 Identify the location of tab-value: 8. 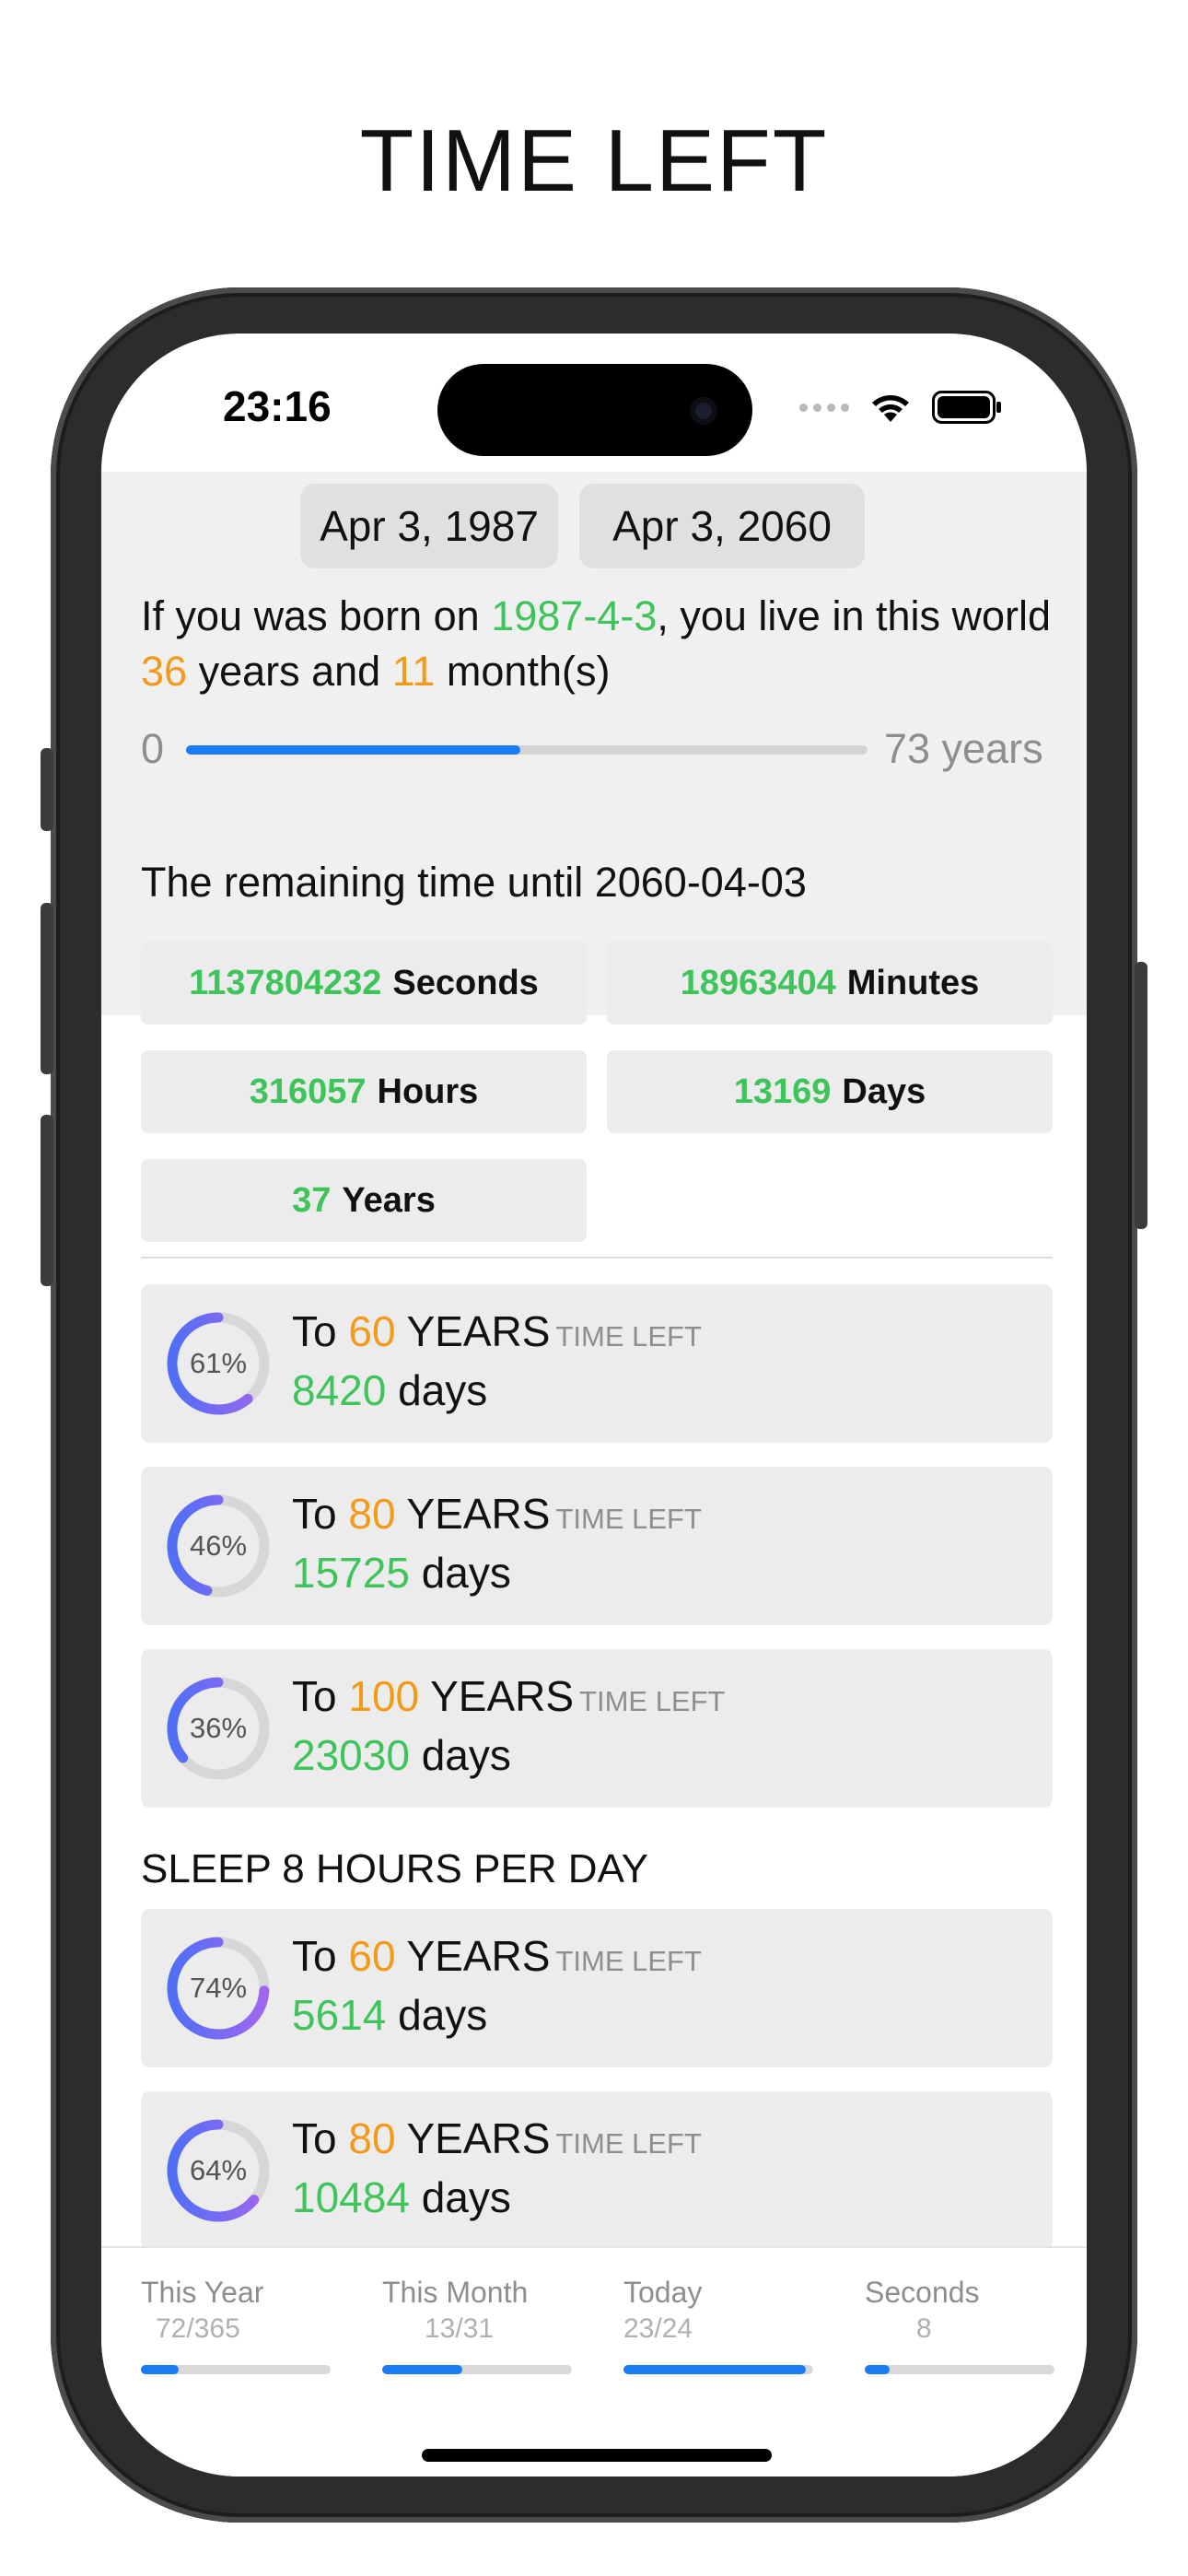
(924, 2328).